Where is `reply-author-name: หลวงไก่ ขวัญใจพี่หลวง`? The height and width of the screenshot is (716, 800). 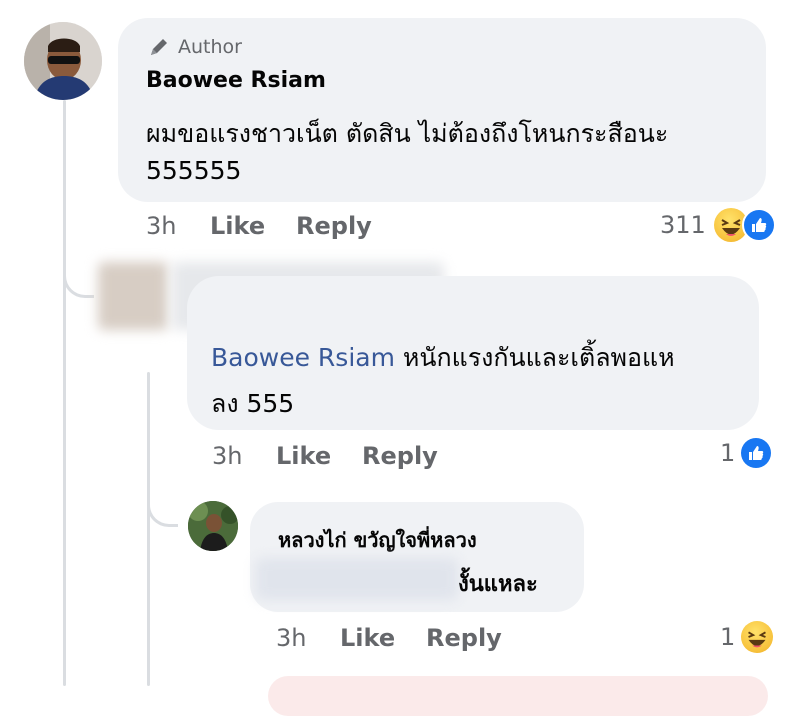 reply-author-name: หลวงไก่ ขวัญใจพี่หลวง is located at coordinates (377, 540).